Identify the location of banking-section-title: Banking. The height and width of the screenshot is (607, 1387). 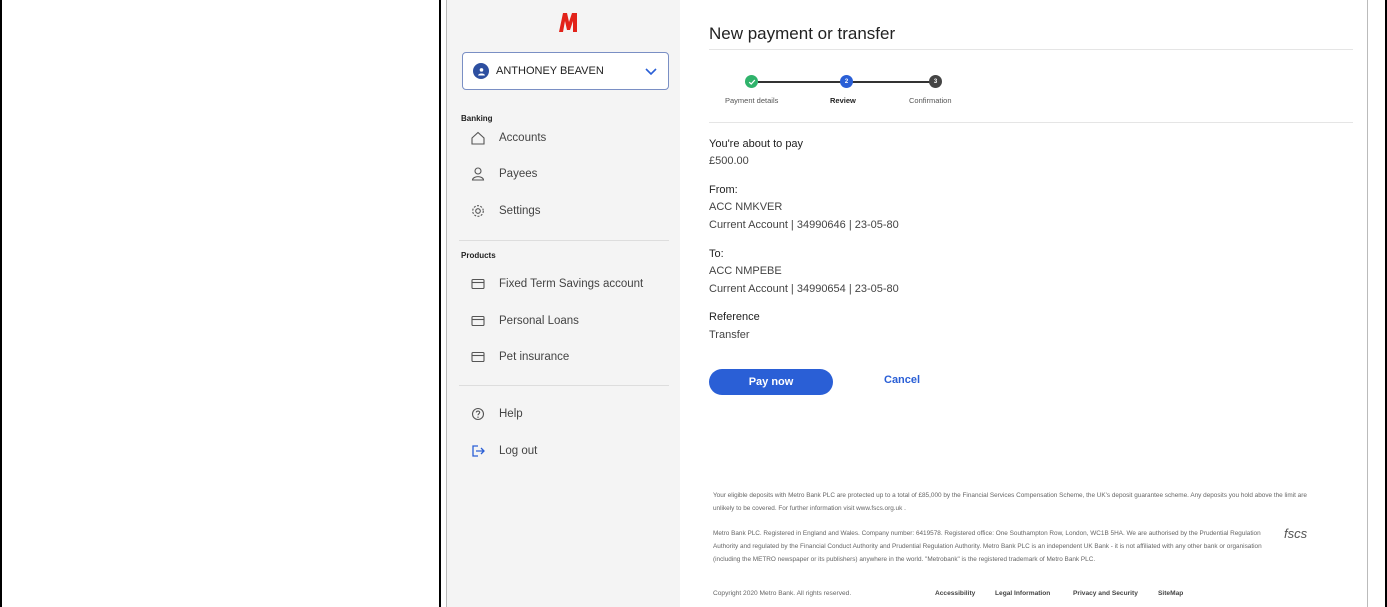
(477, 118).